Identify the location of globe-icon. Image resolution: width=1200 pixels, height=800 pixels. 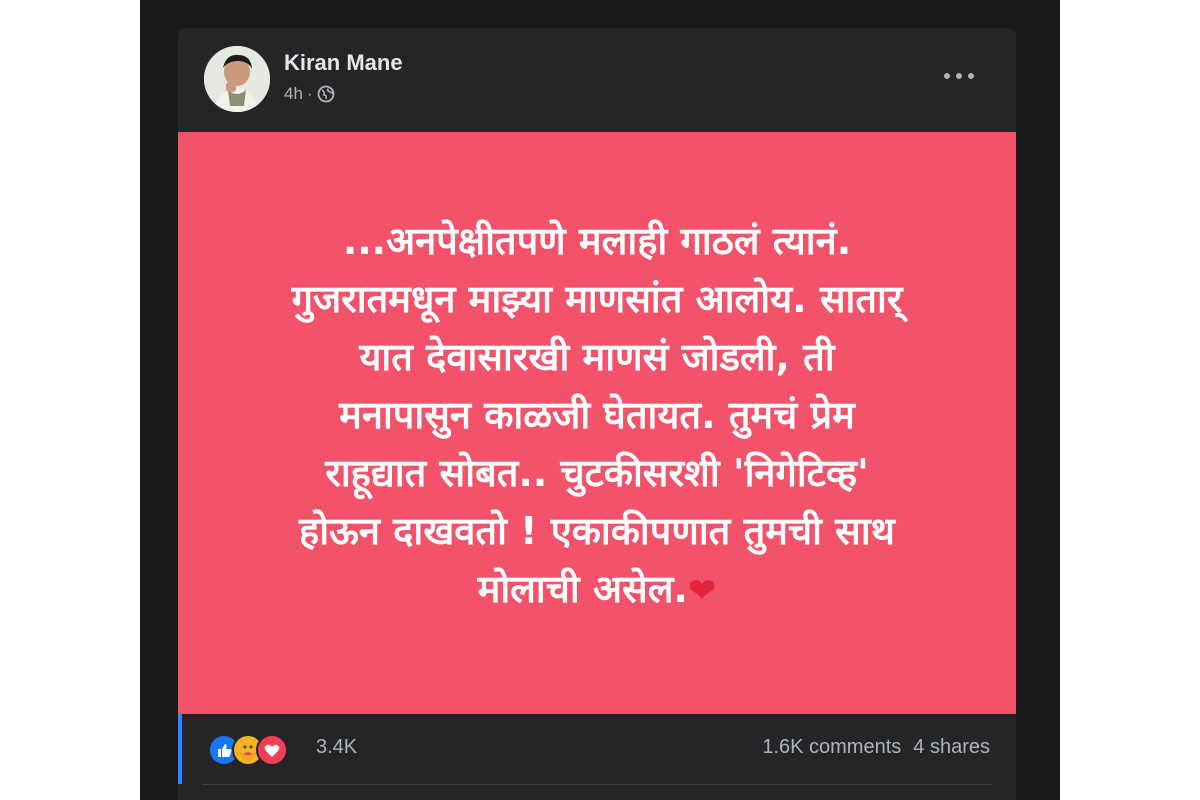
(326, 94).